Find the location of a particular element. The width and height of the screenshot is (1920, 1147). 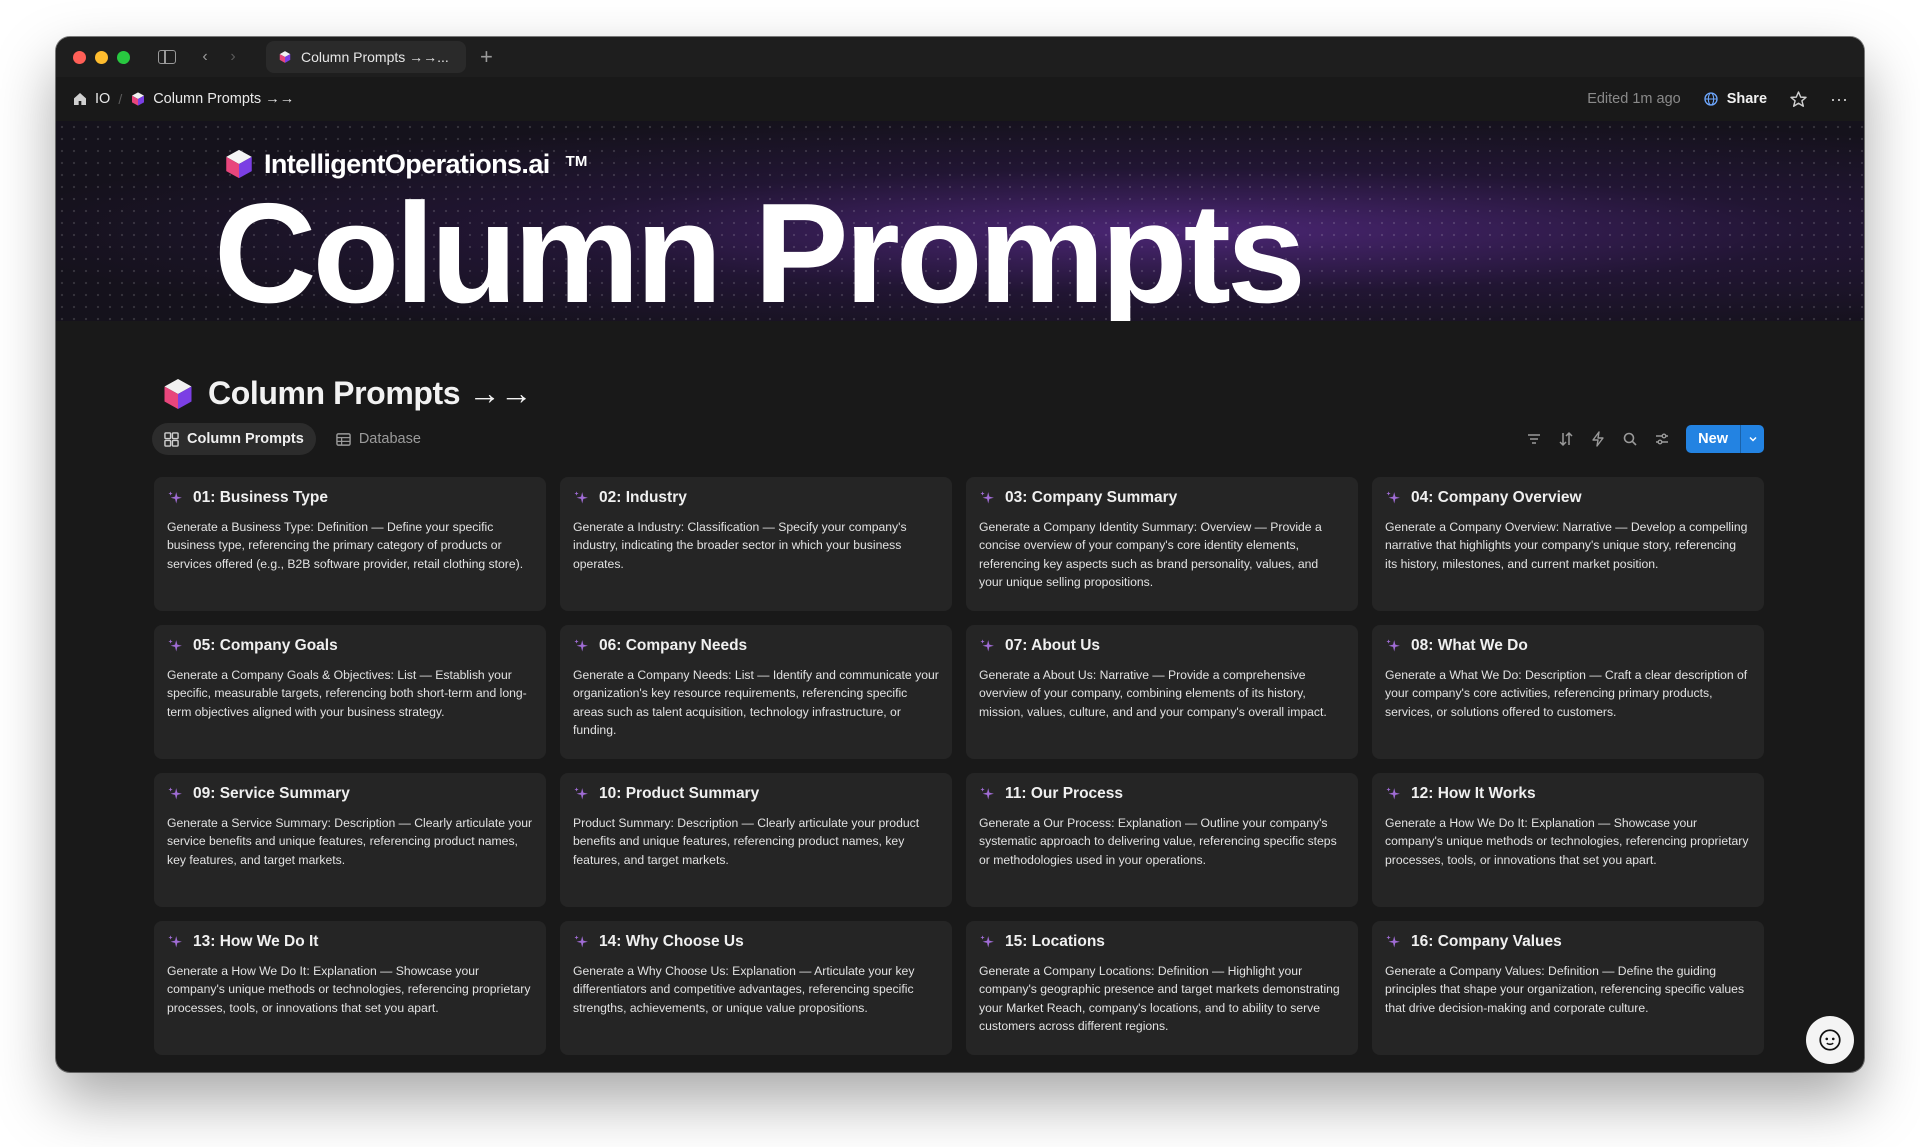

trademark-mark: TM is located at coordinates (576, 161).